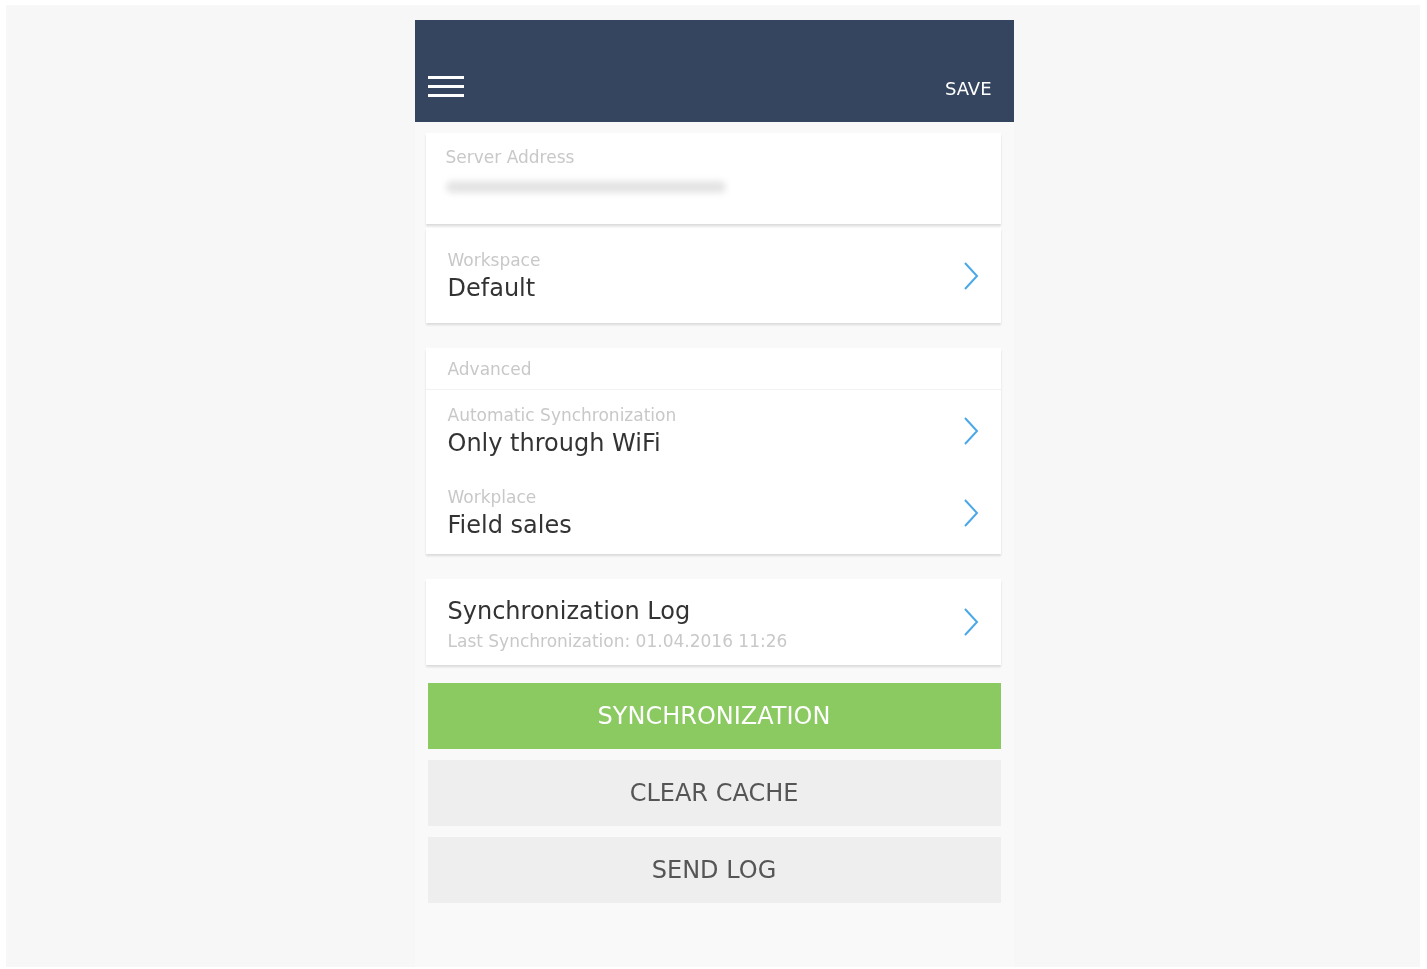 The width and height of the screenshot is (1427, 969). I want to click on field-value: Field sales, so click(509, 525).